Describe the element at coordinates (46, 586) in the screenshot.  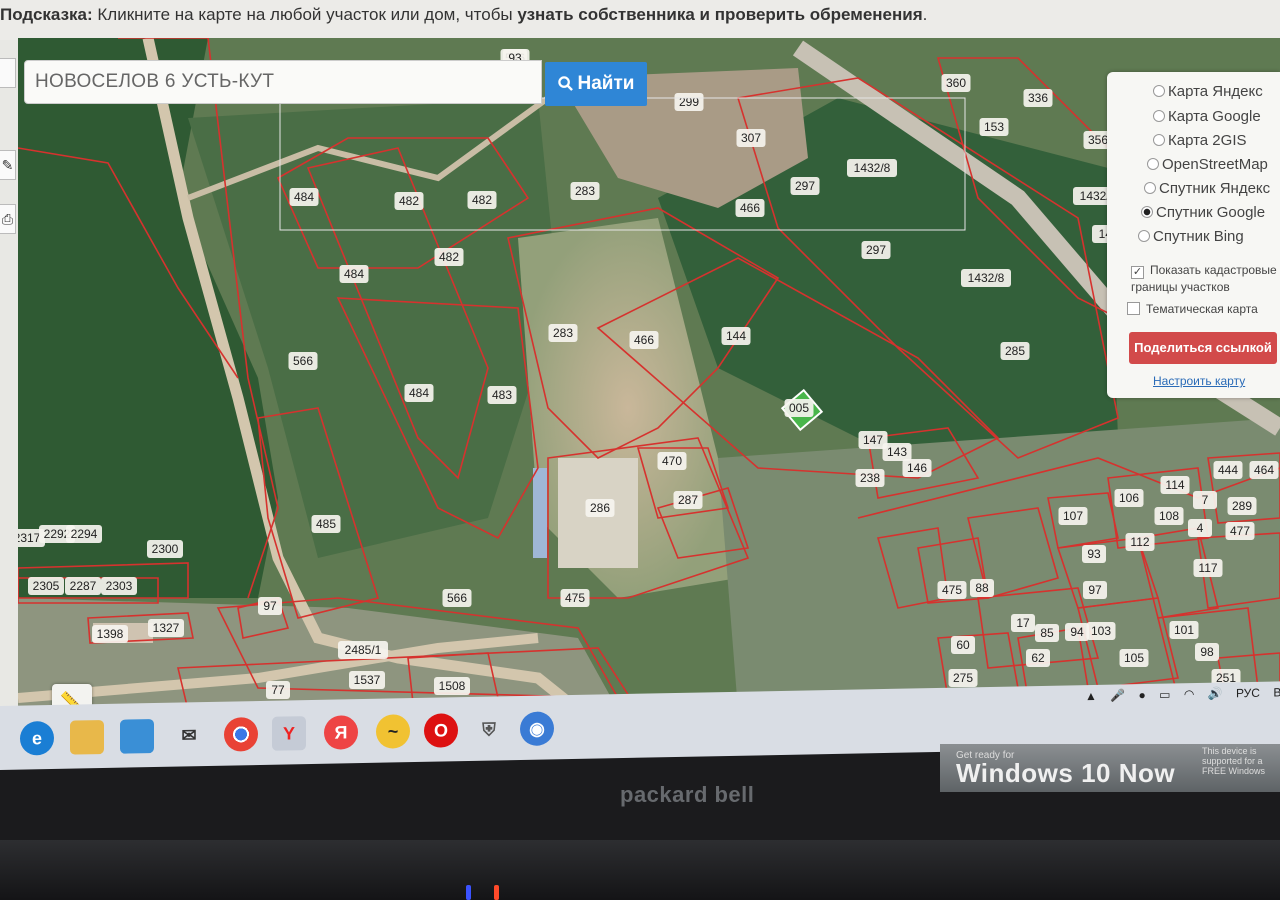
I see `parcel-label: 2305` at that location.